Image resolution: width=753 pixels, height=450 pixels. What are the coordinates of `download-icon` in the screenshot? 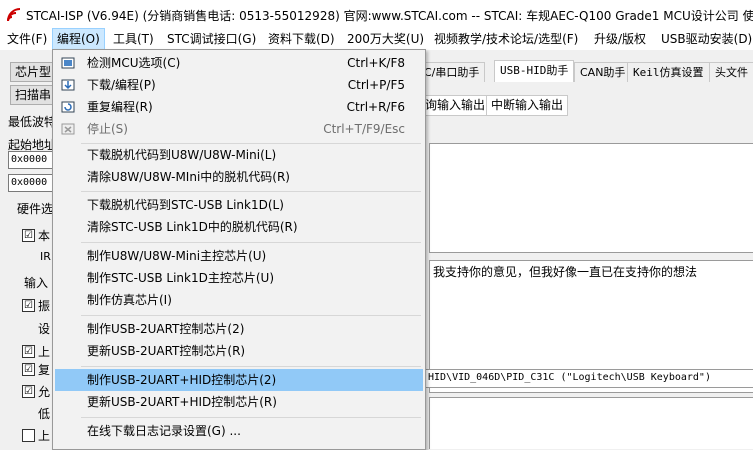 It's located at (68, 85).